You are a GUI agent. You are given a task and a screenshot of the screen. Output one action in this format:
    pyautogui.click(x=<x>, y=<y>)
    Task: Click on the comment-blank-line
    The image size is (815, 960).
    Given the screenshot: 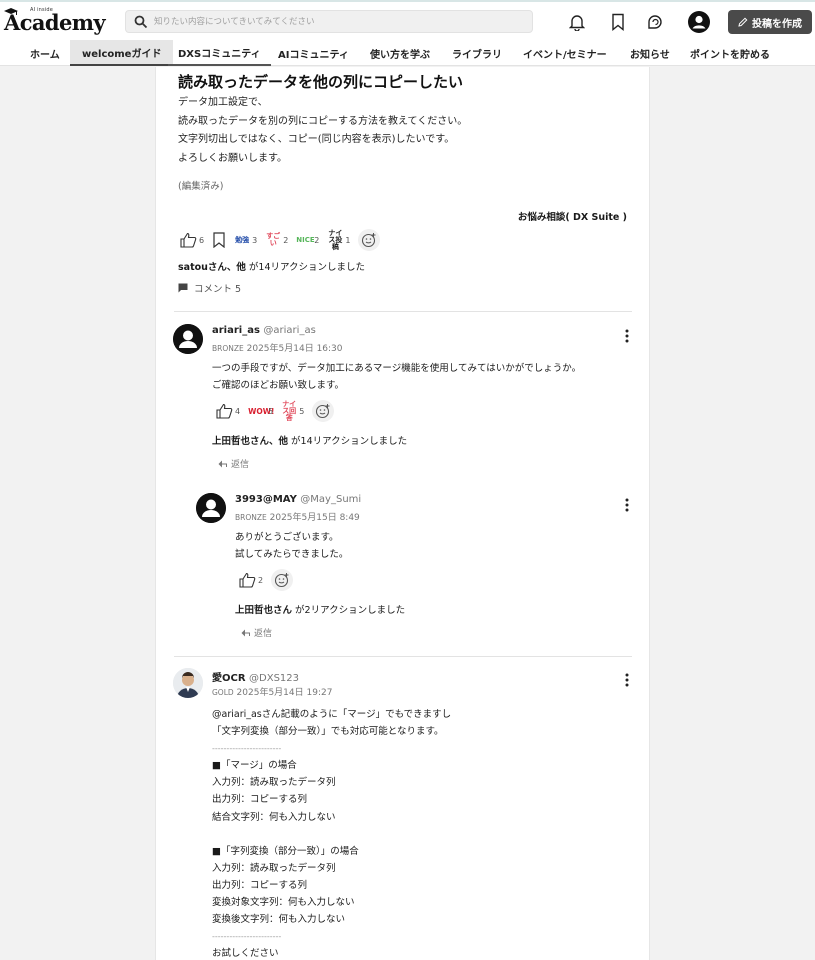 What is the action you would take?
    pyautogui.click(x=331, y=834)
    